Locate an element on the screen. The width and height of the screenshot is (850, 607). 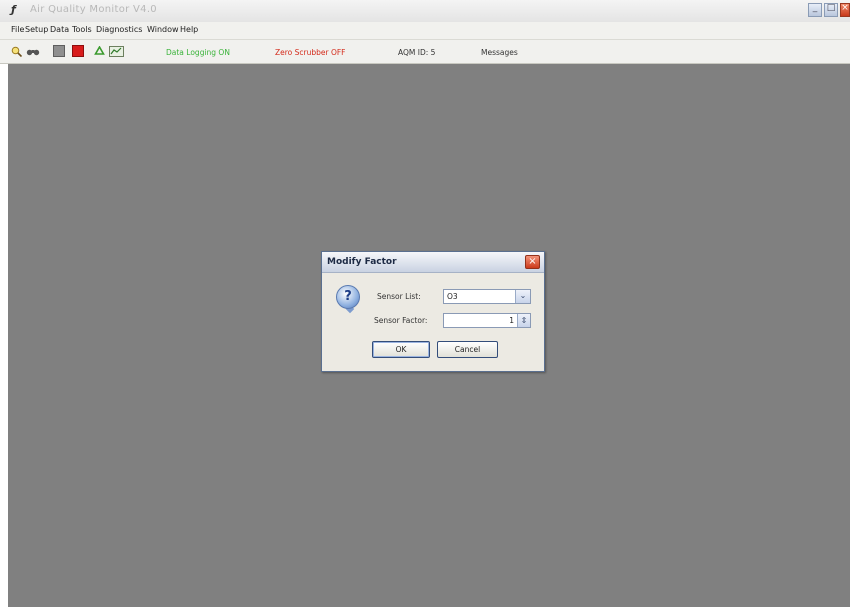
sensor-list-value: O3 is located at coordinates (452, 296).